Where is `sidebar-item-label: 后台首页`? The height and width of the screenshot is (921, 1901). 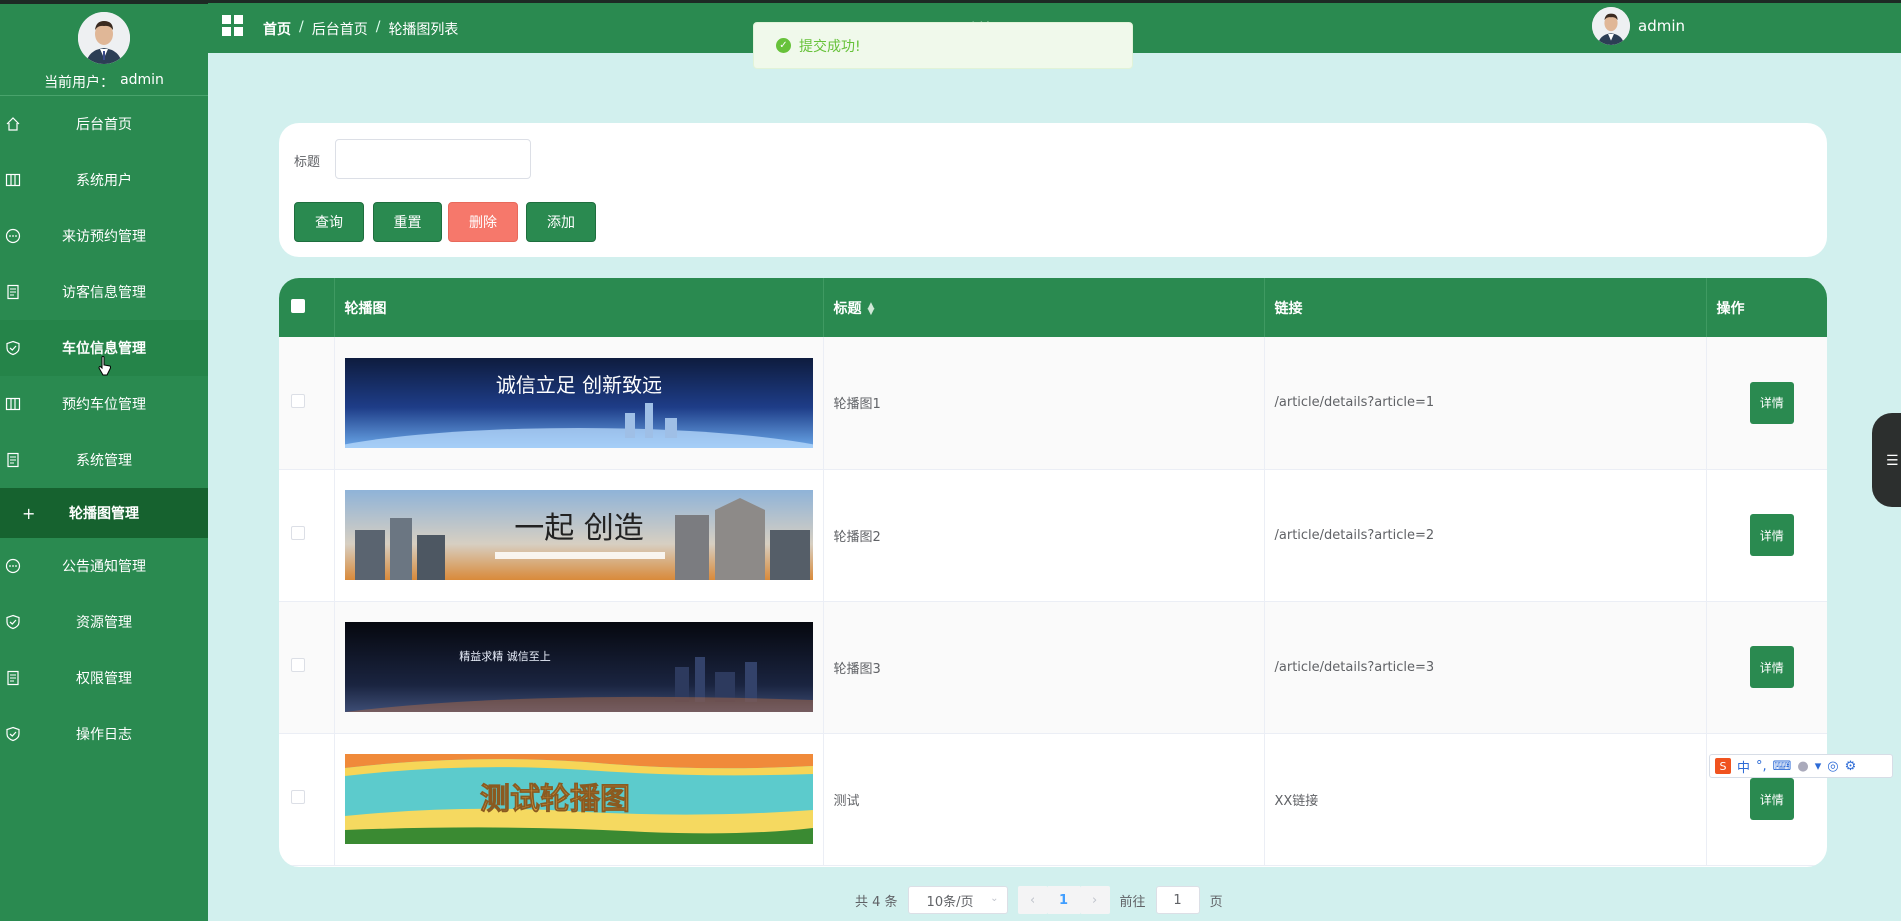 sidebar-item-label: 后台首页 is located at coordinates (104, 125).